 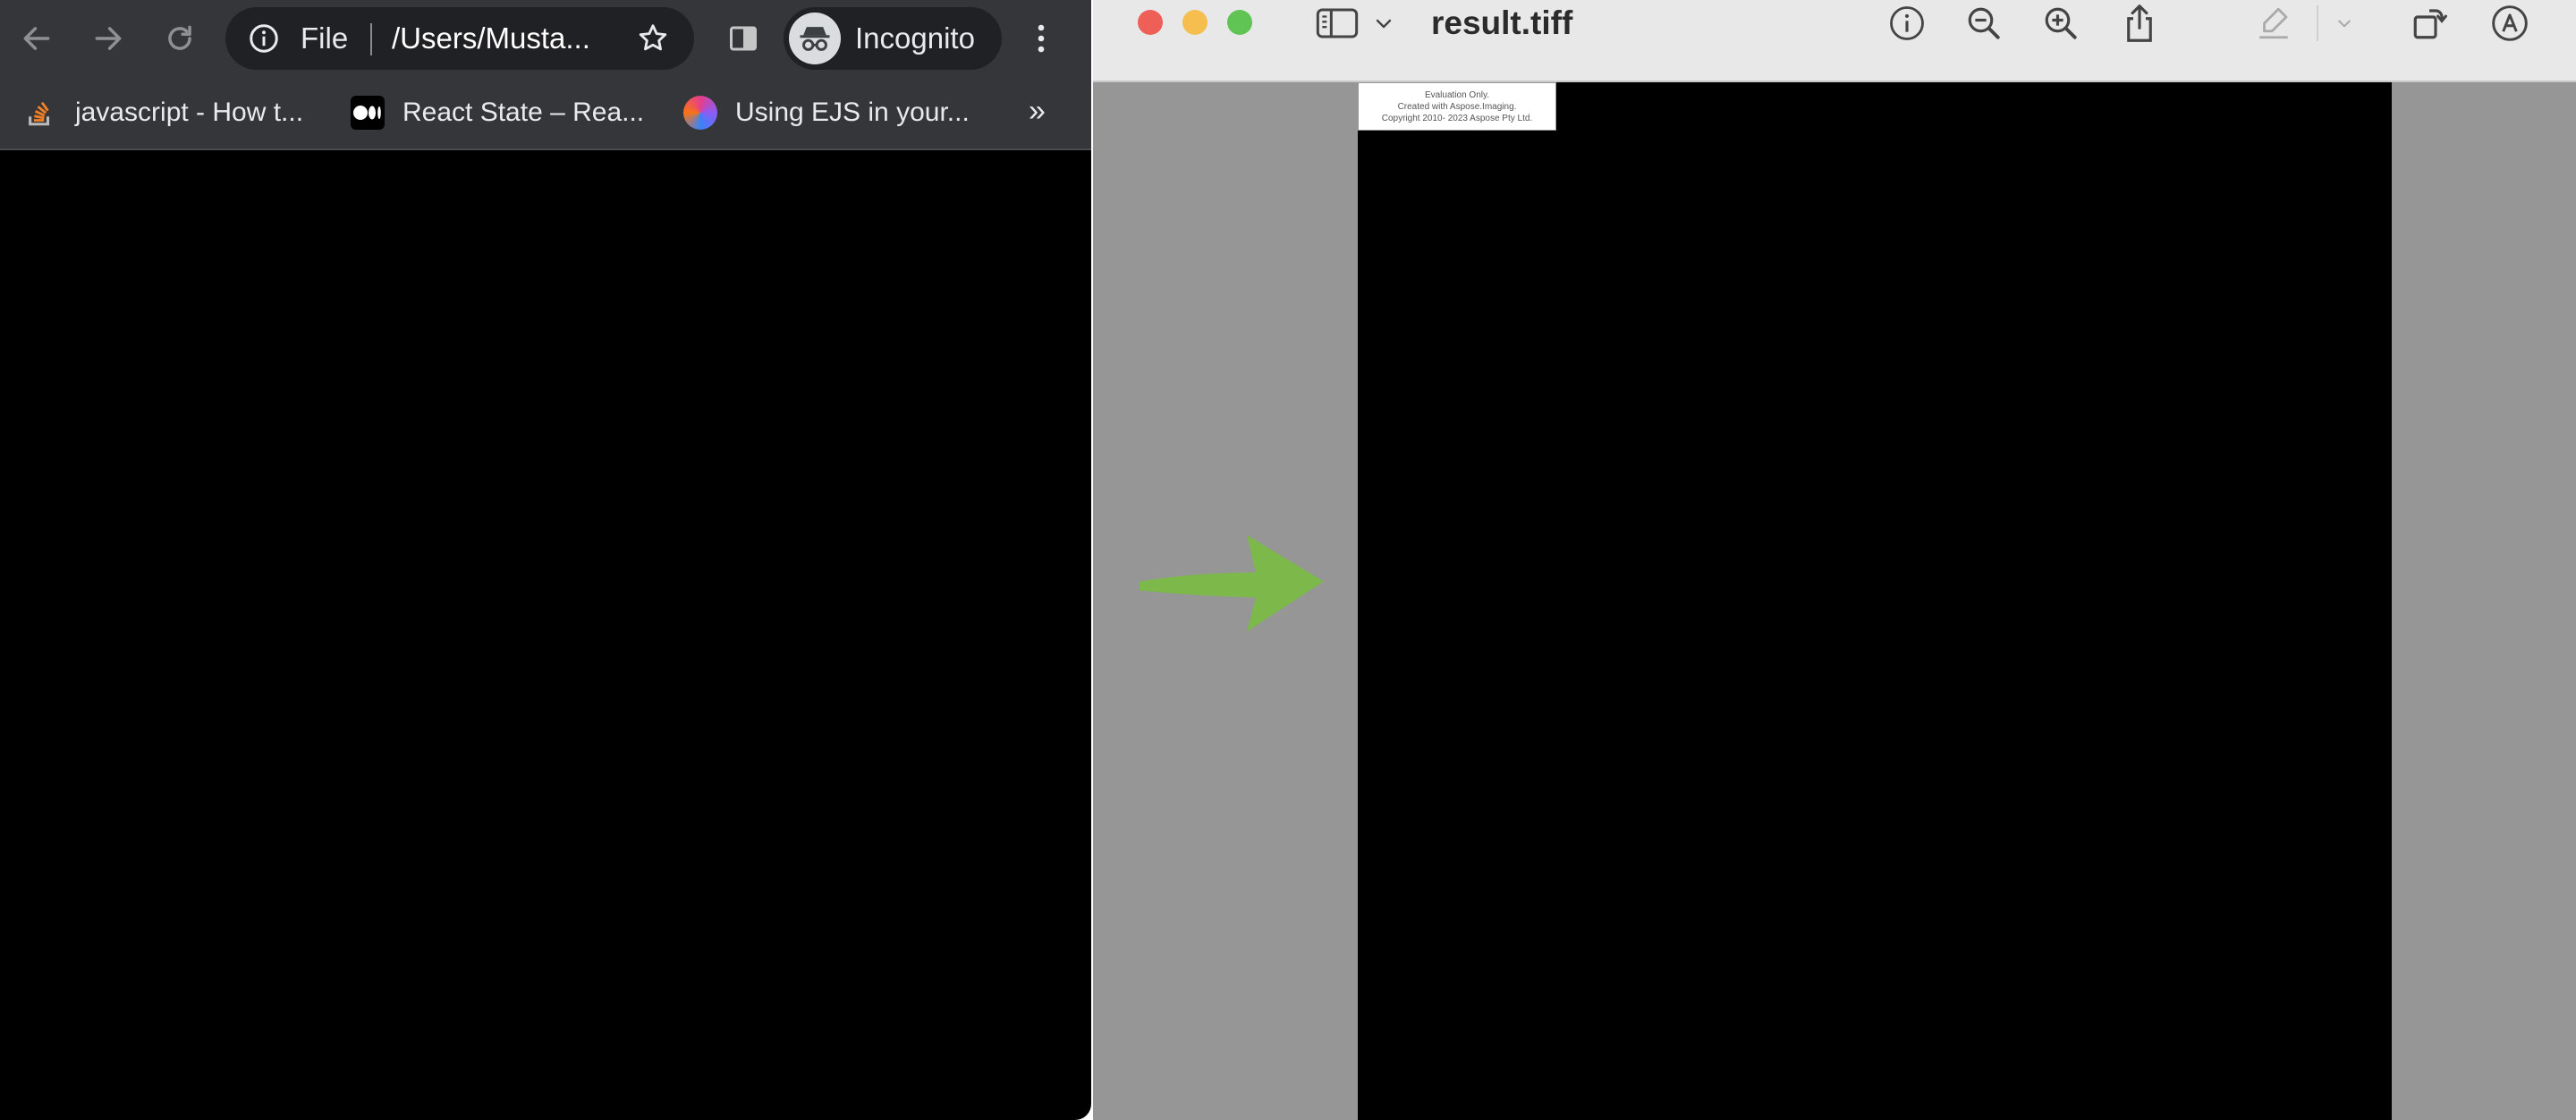 I want to click on zoom-out-button, so click(x=1984, y=23).